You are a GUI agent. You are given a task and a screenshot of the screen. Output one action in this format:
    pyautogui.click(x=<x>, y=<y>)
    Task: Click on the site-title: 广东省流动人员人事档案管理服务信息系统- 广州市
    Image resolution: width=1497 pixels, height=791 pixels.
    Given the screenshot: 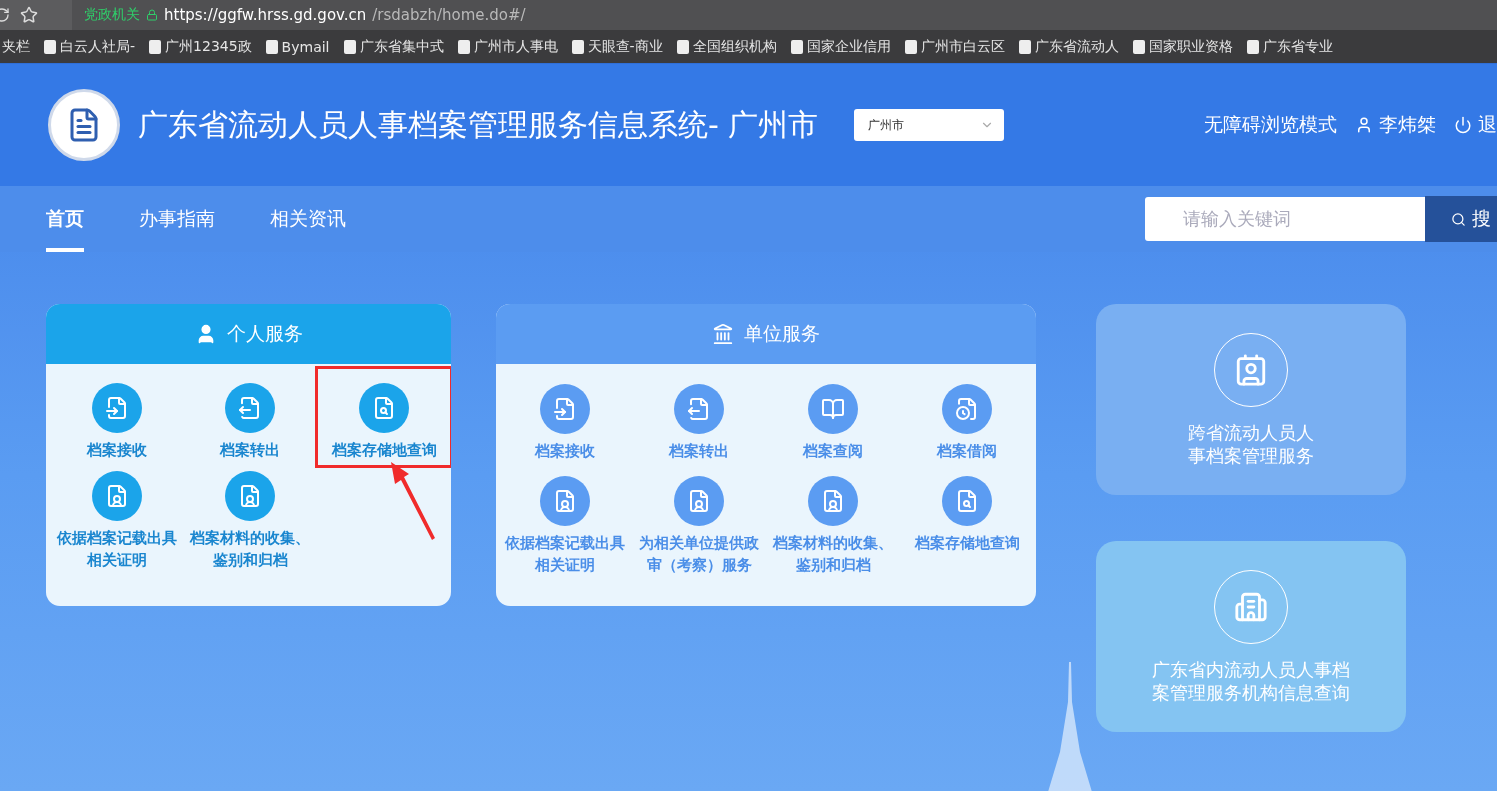 What is the action you would take?
    pyautogui.click(x=478, y=124)
    